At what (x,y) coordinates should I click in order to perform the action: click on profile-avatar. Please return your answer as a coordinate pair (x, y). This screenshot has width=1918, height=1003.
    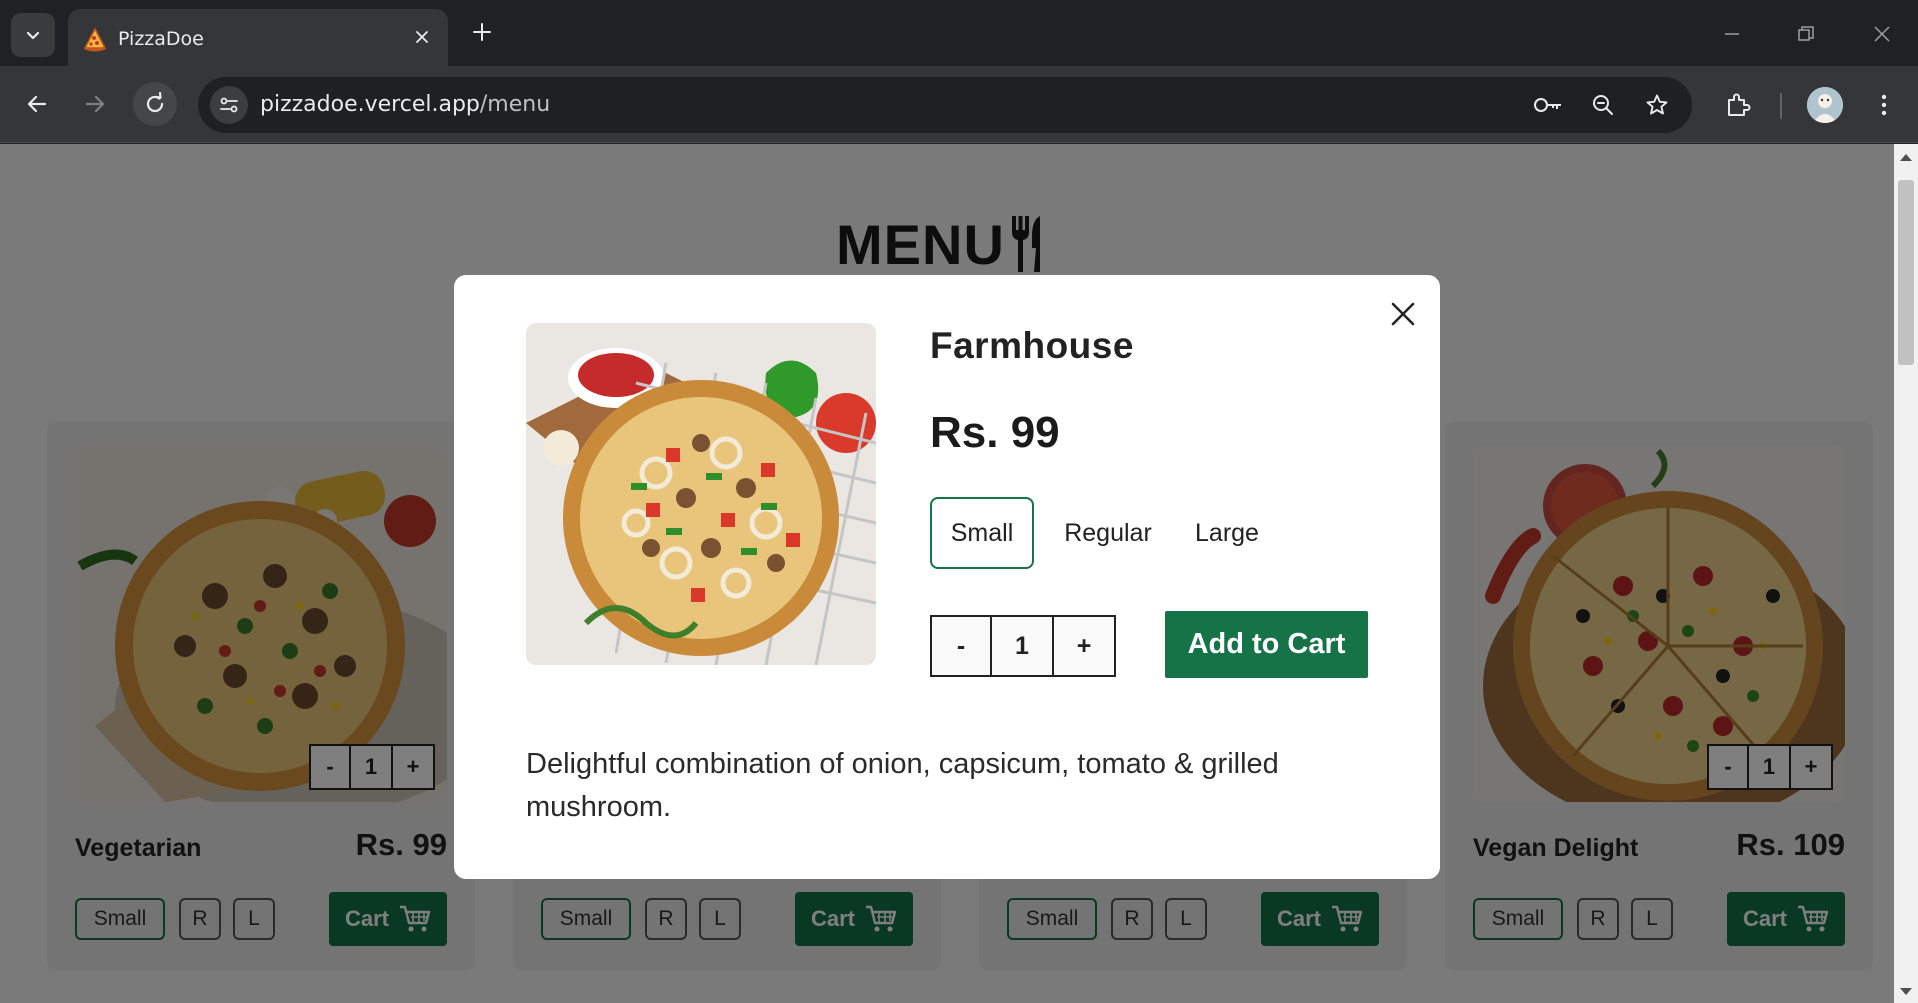
    Looking at the image, I should click on (1825, 105).